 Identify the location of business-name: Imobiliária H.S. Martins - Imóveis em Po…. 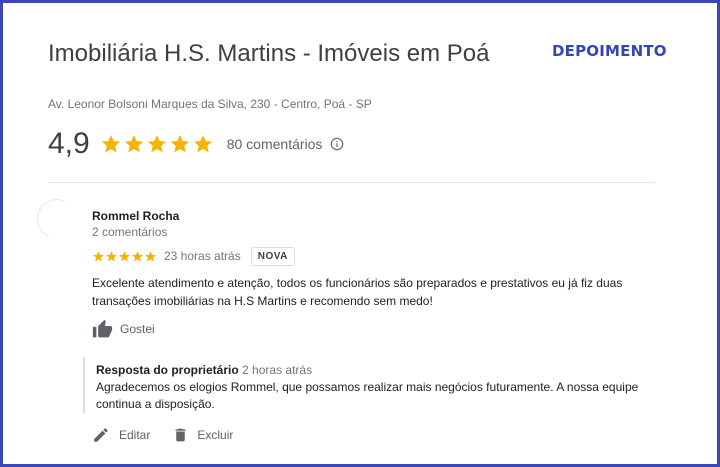
(269, 53).